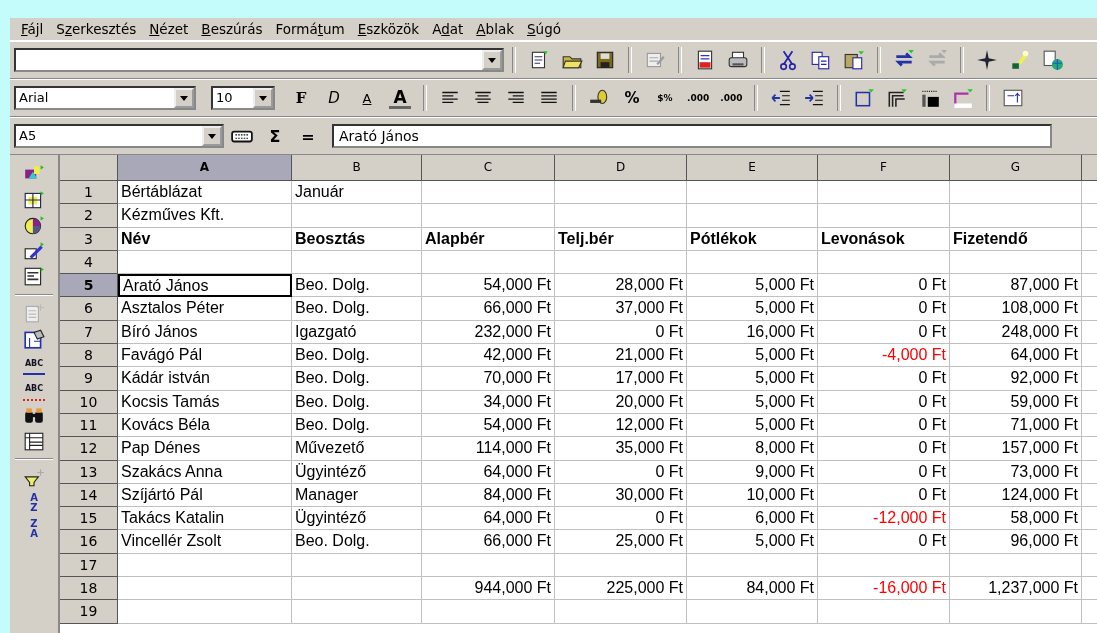 This screenshot has height=633, width=1097. I want to click on table-cell: 66,000 Ft, so click(488, 309).